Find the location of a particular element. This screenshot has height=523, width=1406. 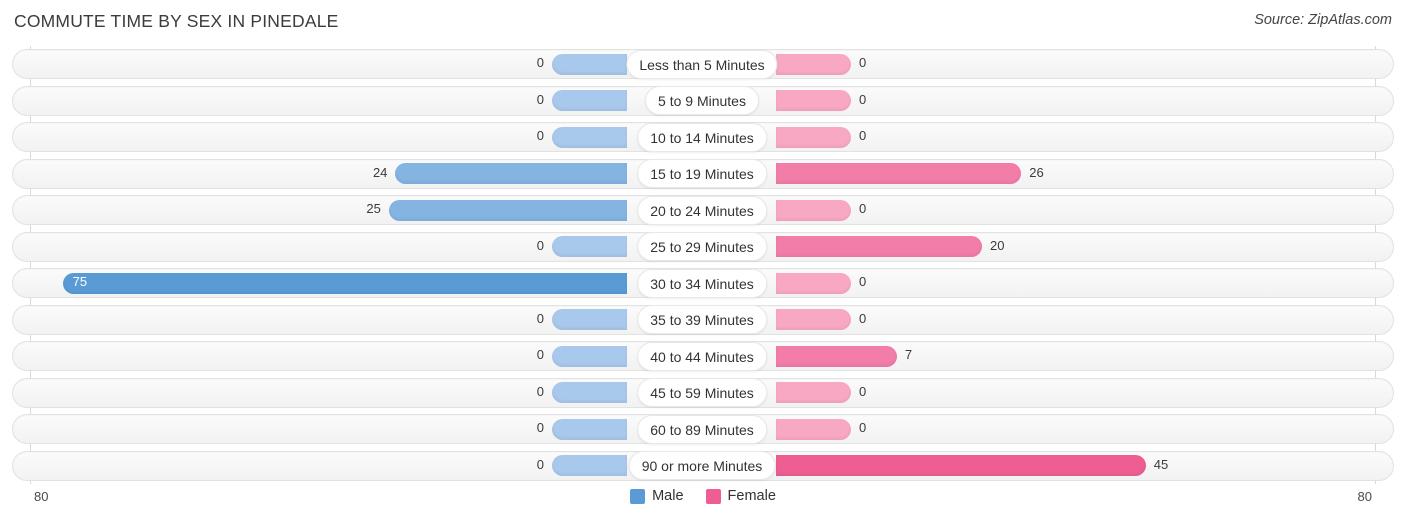

category-label-pill: 10 to 14 Minutes is located at coordinates (702, 137).